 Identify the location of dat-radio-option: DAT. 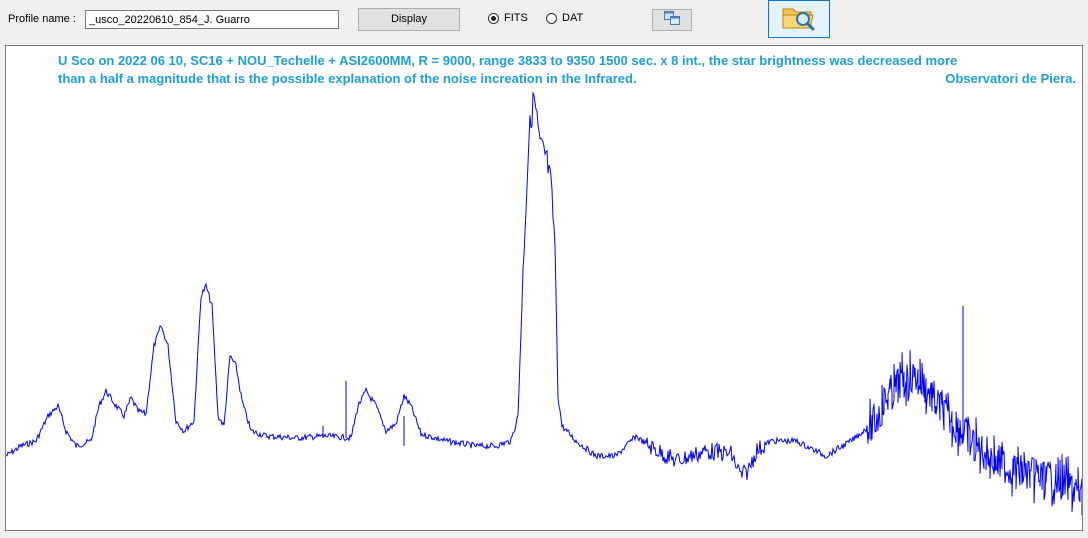
(564, 18).